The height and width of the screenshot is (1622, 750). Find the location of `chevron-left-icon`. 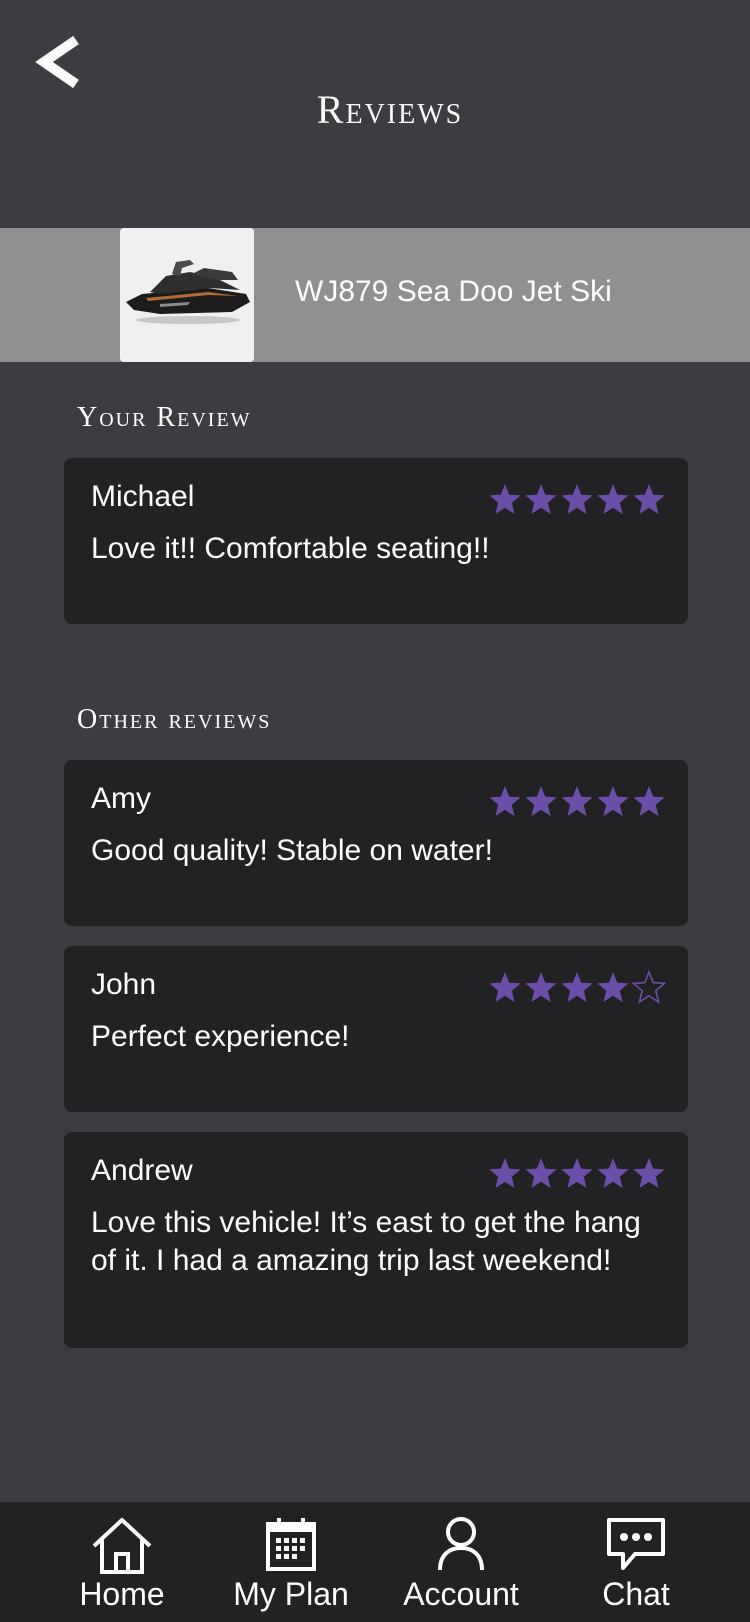

chevron-left-icon is located at coordinates (57, 62).